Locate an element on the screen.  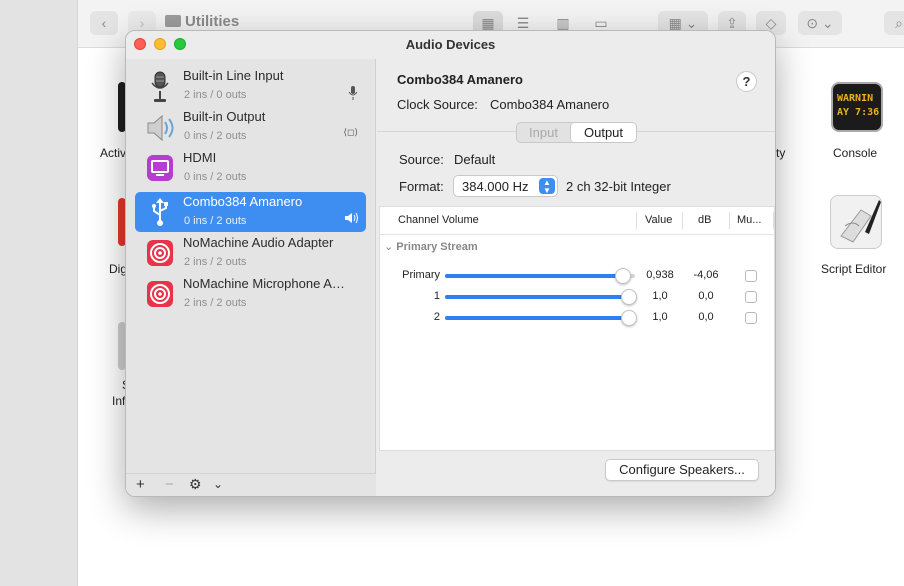
console-app-icon: WARNIN AY 7:36 is located at coordinates (857, 107).